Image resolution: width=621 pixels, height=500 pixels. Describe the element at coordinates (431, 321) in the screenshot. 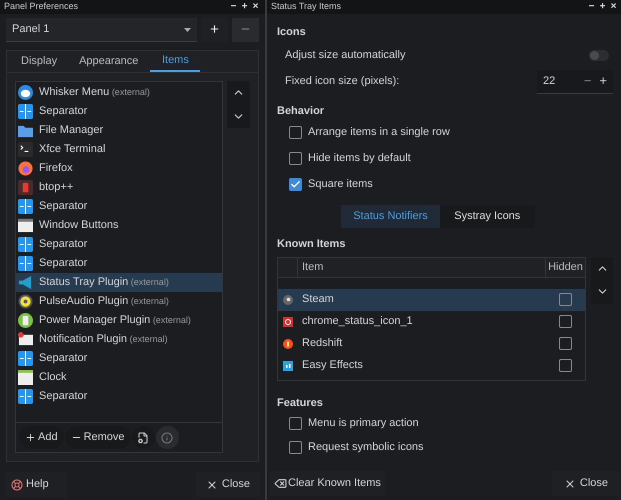

I see `table-row: chrome_status_icon_1` at that location.